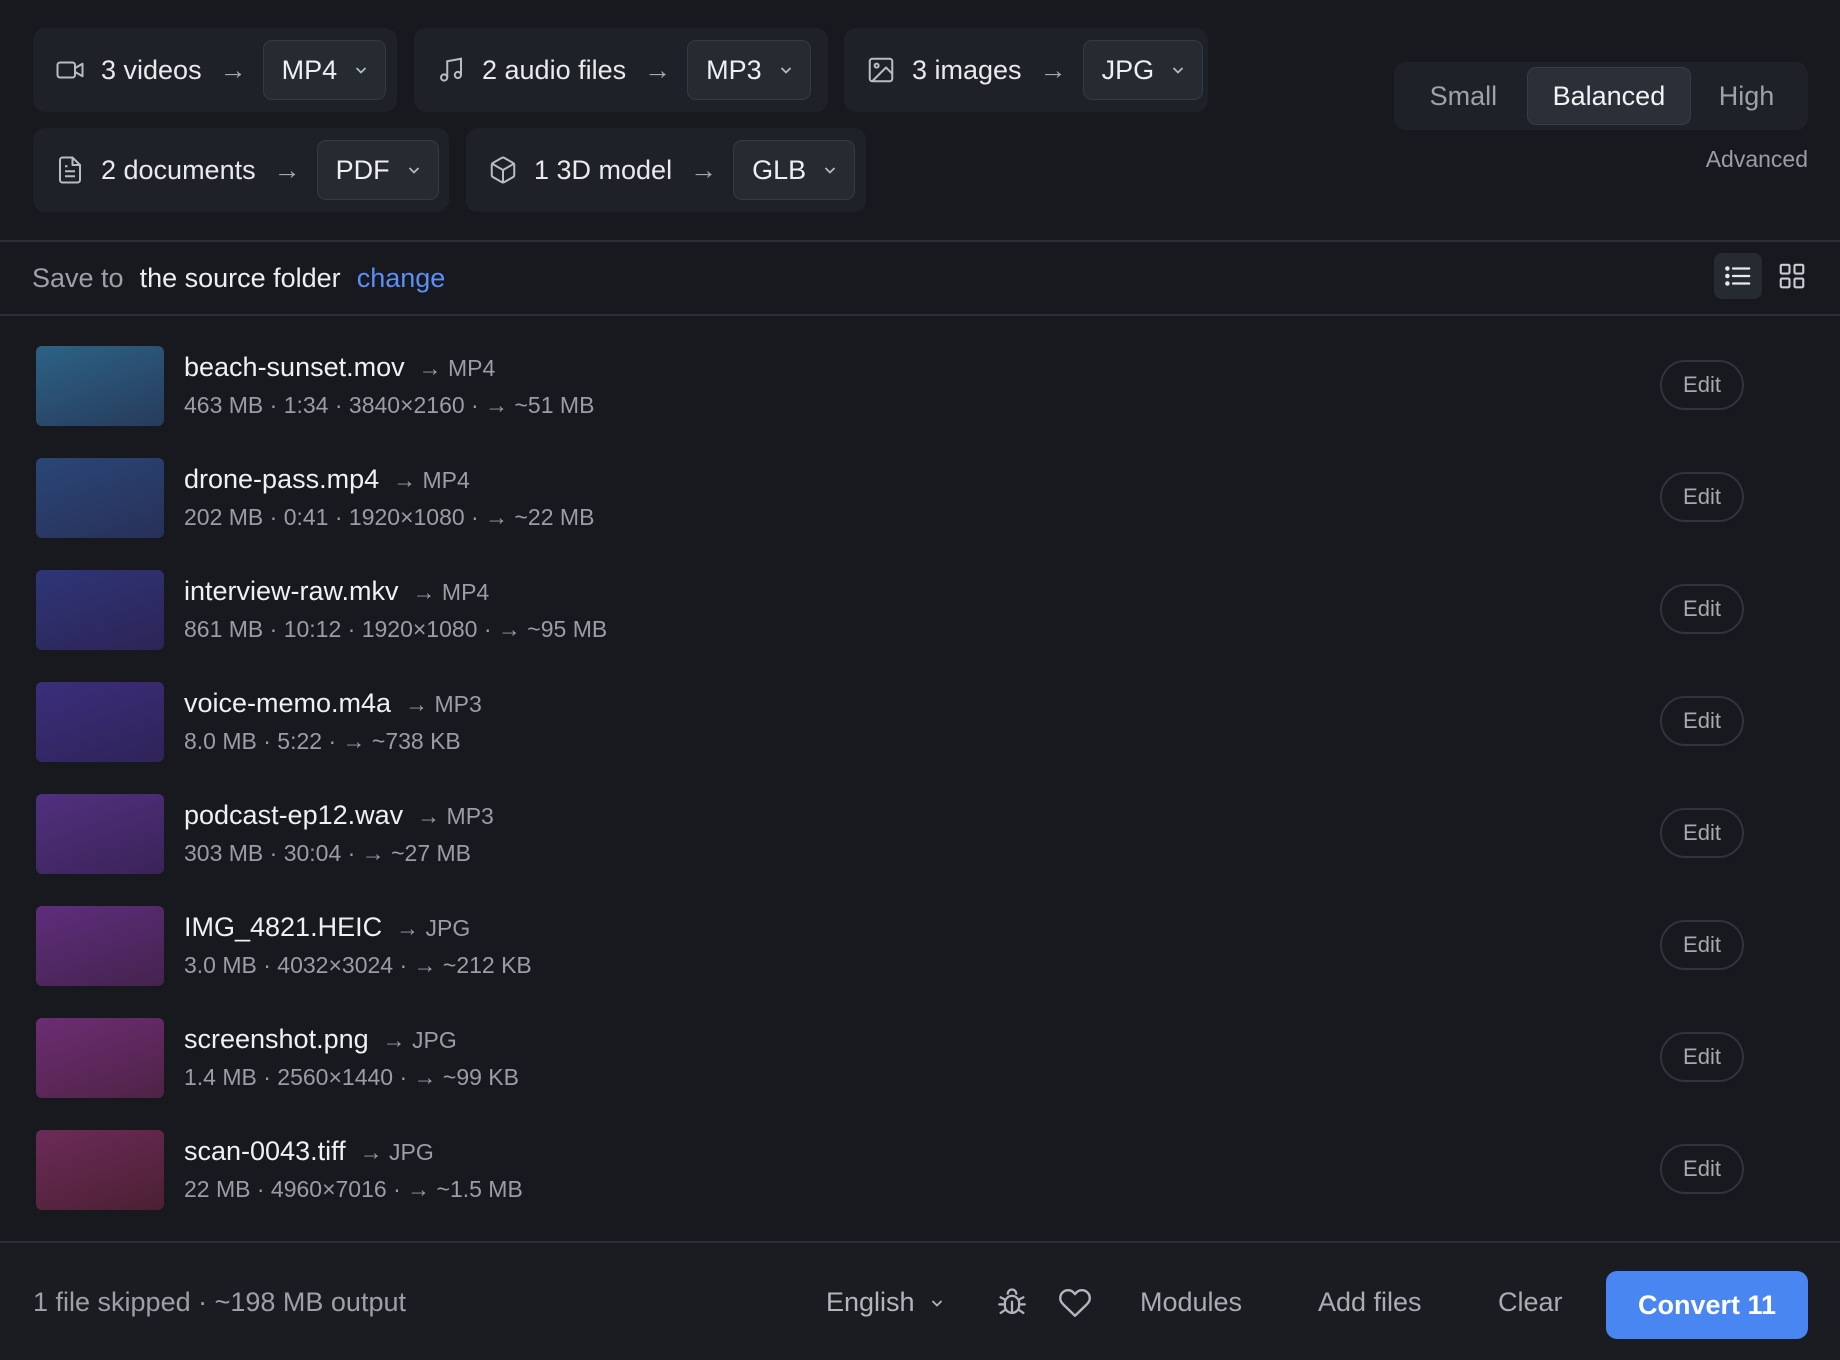  Describe the element at coordinates (1012, 1303) in the screenshot. I see `bug-icon` at that location.